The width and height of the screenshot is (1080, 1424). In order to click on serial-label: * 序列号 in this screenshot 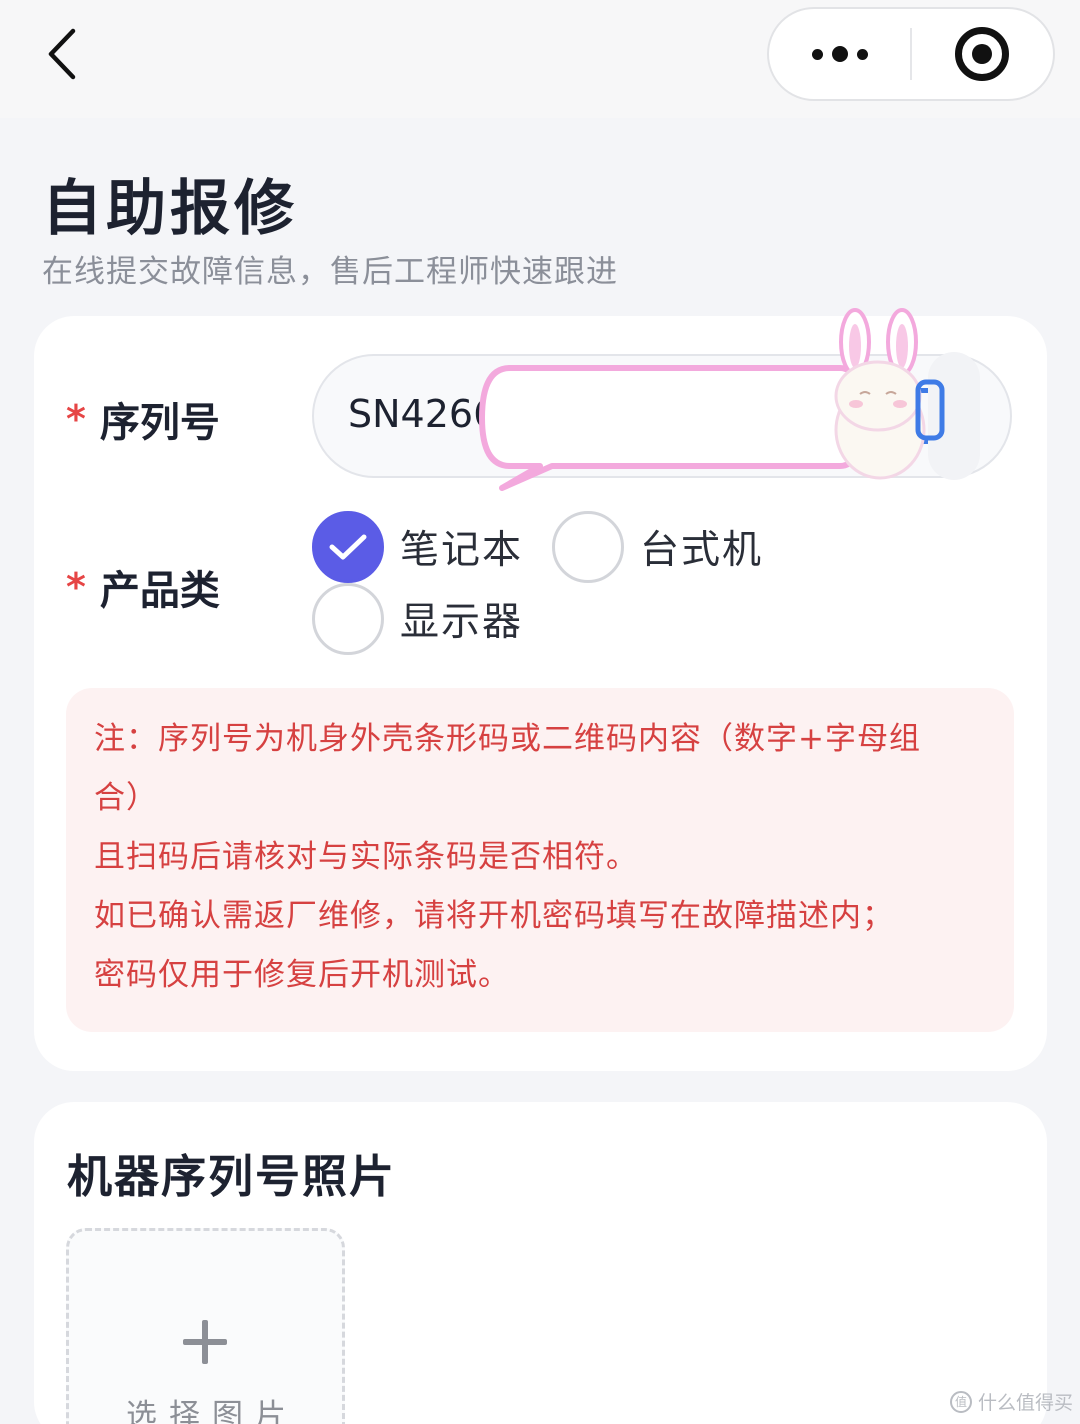, I will do `click(143, 419)`.